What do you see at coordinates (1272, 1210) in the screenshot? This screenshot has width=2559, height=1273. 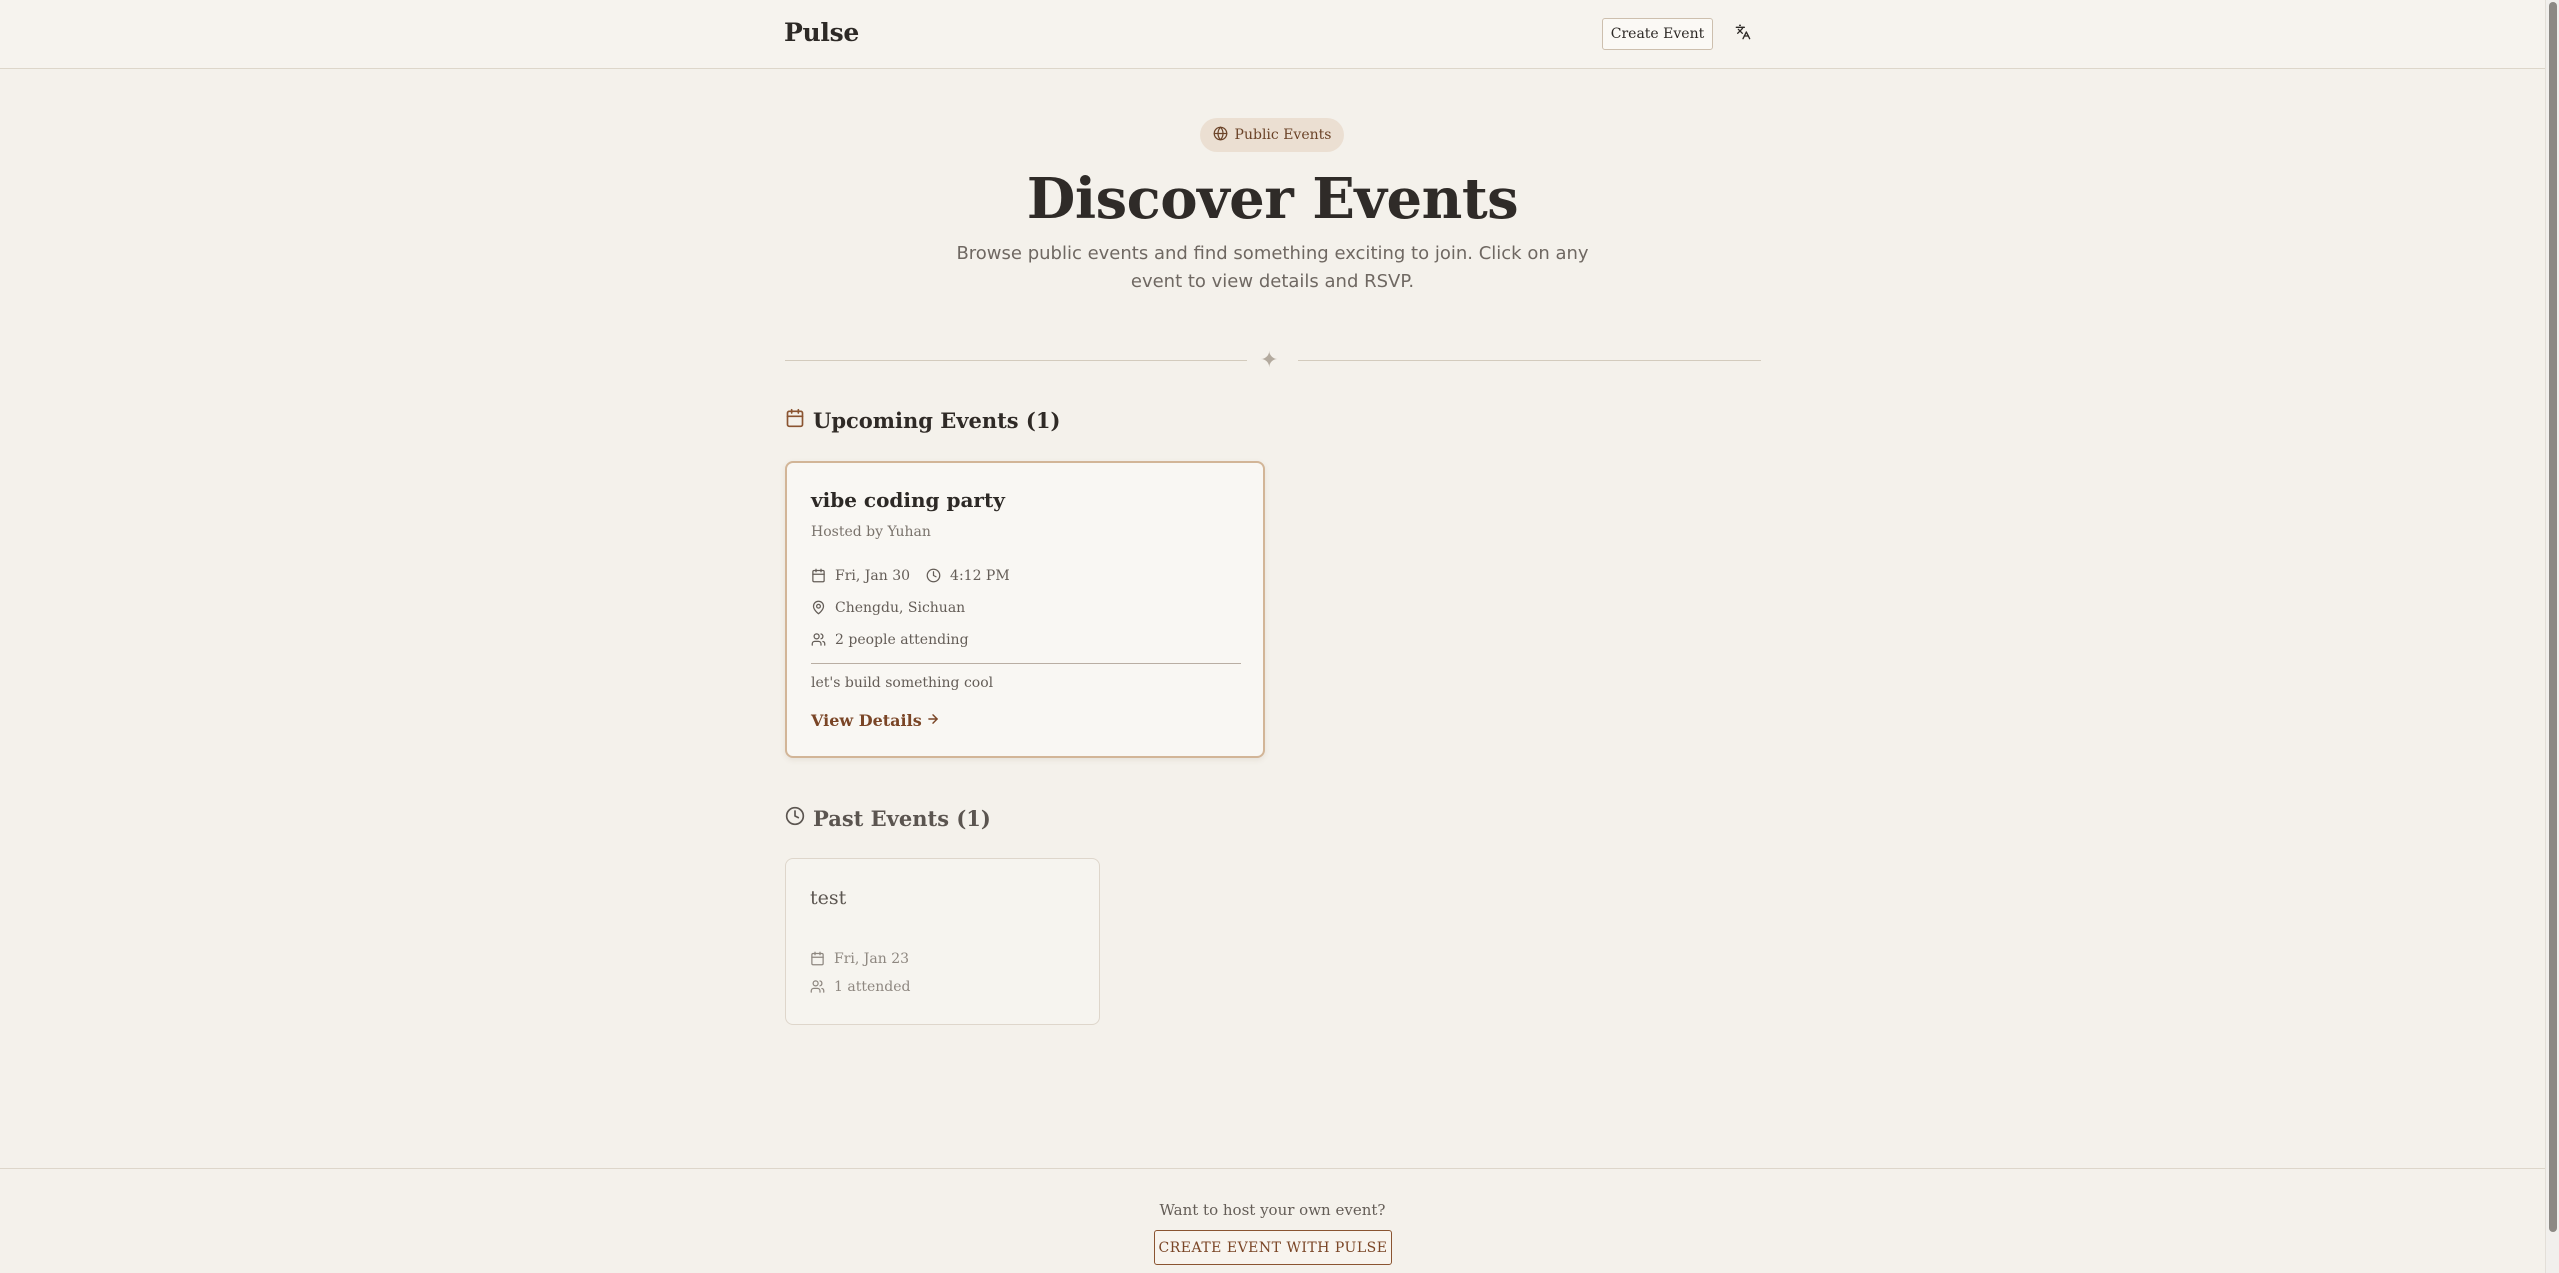 I see `footer-prompt: Want to host your own event?` at bounding box center [1272, 1210].